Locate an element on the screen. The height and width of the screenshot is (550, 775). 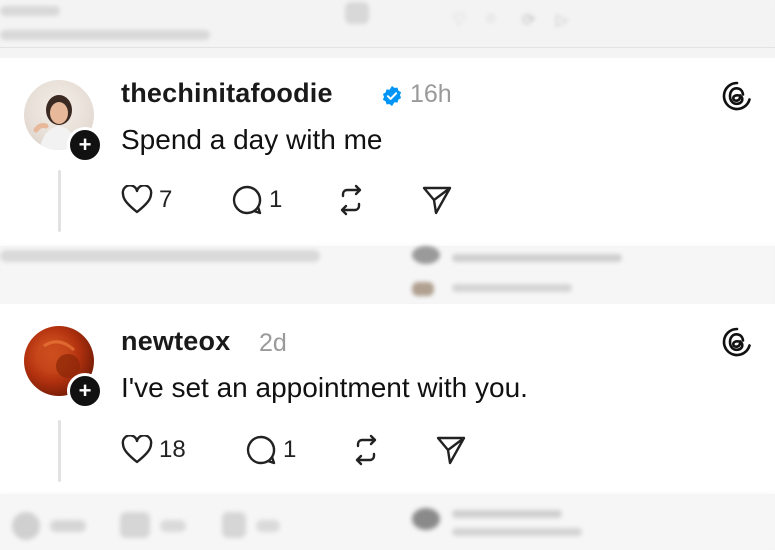
blurred-previous-post: ♡ ○ ⟳ ▷ is located at coordinates (387, 24).